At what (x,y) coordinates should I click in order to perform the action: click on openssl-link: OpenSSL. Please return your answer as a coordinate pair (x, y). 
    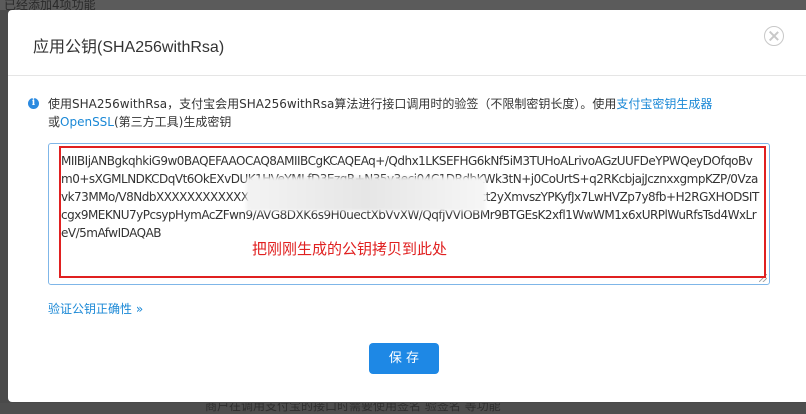
    Looking at the image, I should click on (87, 122).